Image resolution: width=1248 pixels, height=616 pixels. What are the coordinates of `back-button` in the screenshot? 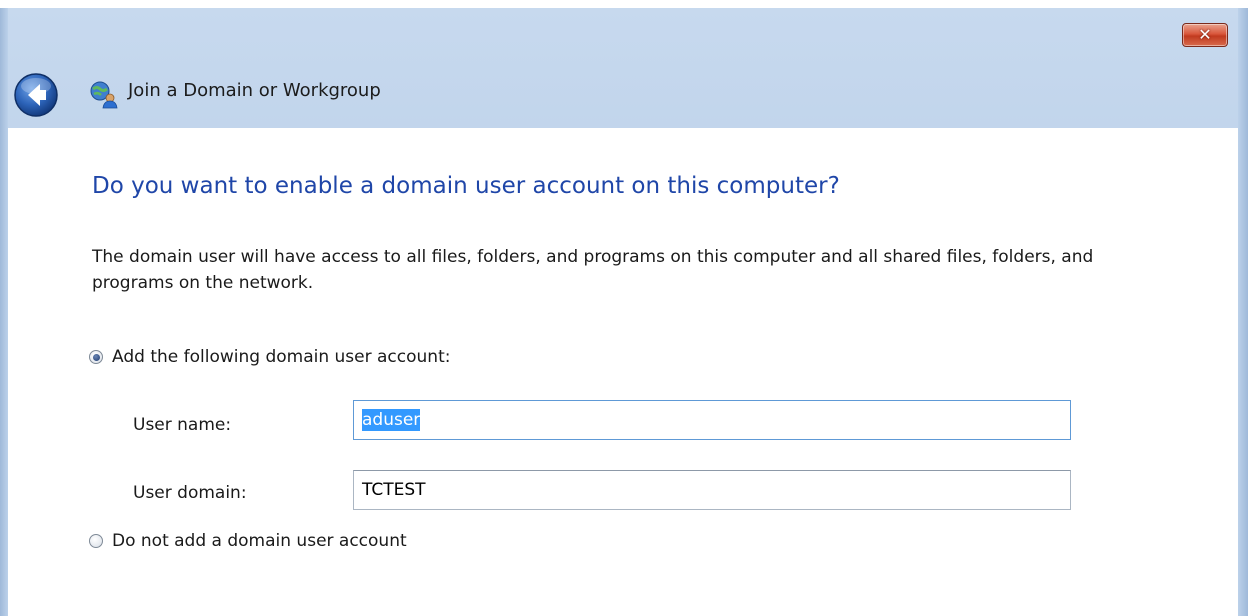 It's located at (36, 95).